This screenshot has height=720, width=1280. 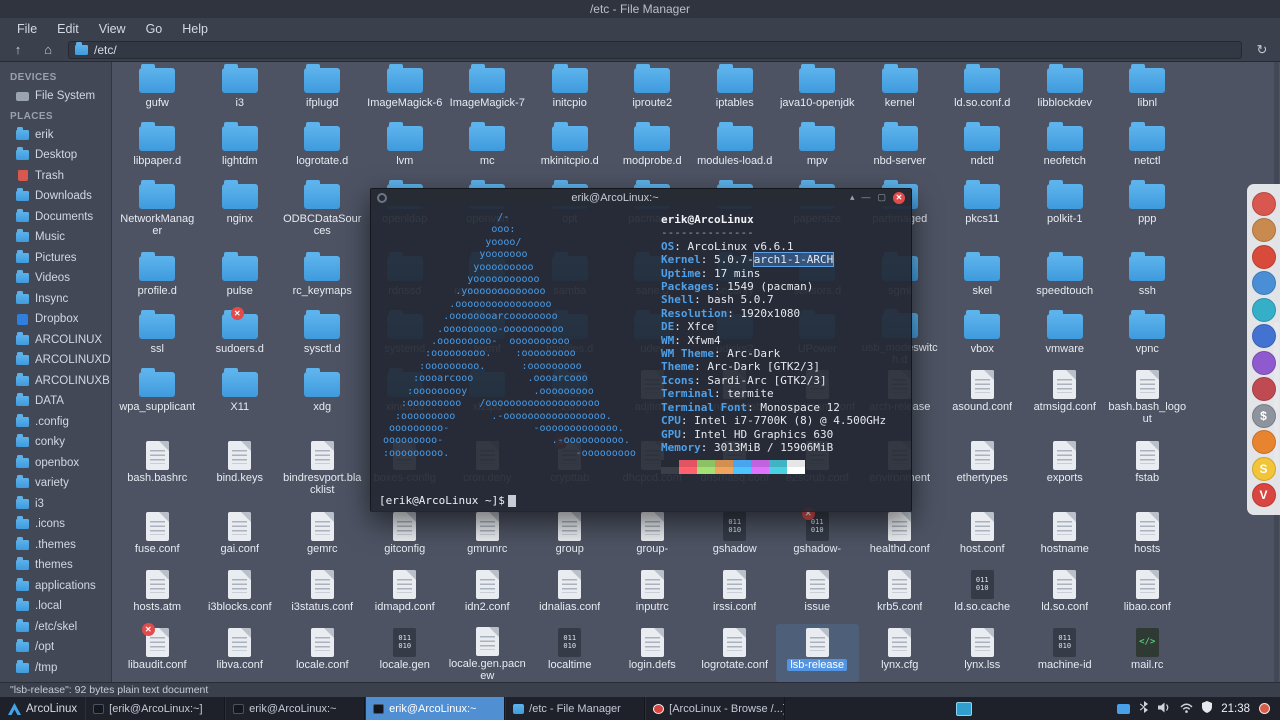 I want to click on file-item: i3status.conf, so click(x=322, y=595).